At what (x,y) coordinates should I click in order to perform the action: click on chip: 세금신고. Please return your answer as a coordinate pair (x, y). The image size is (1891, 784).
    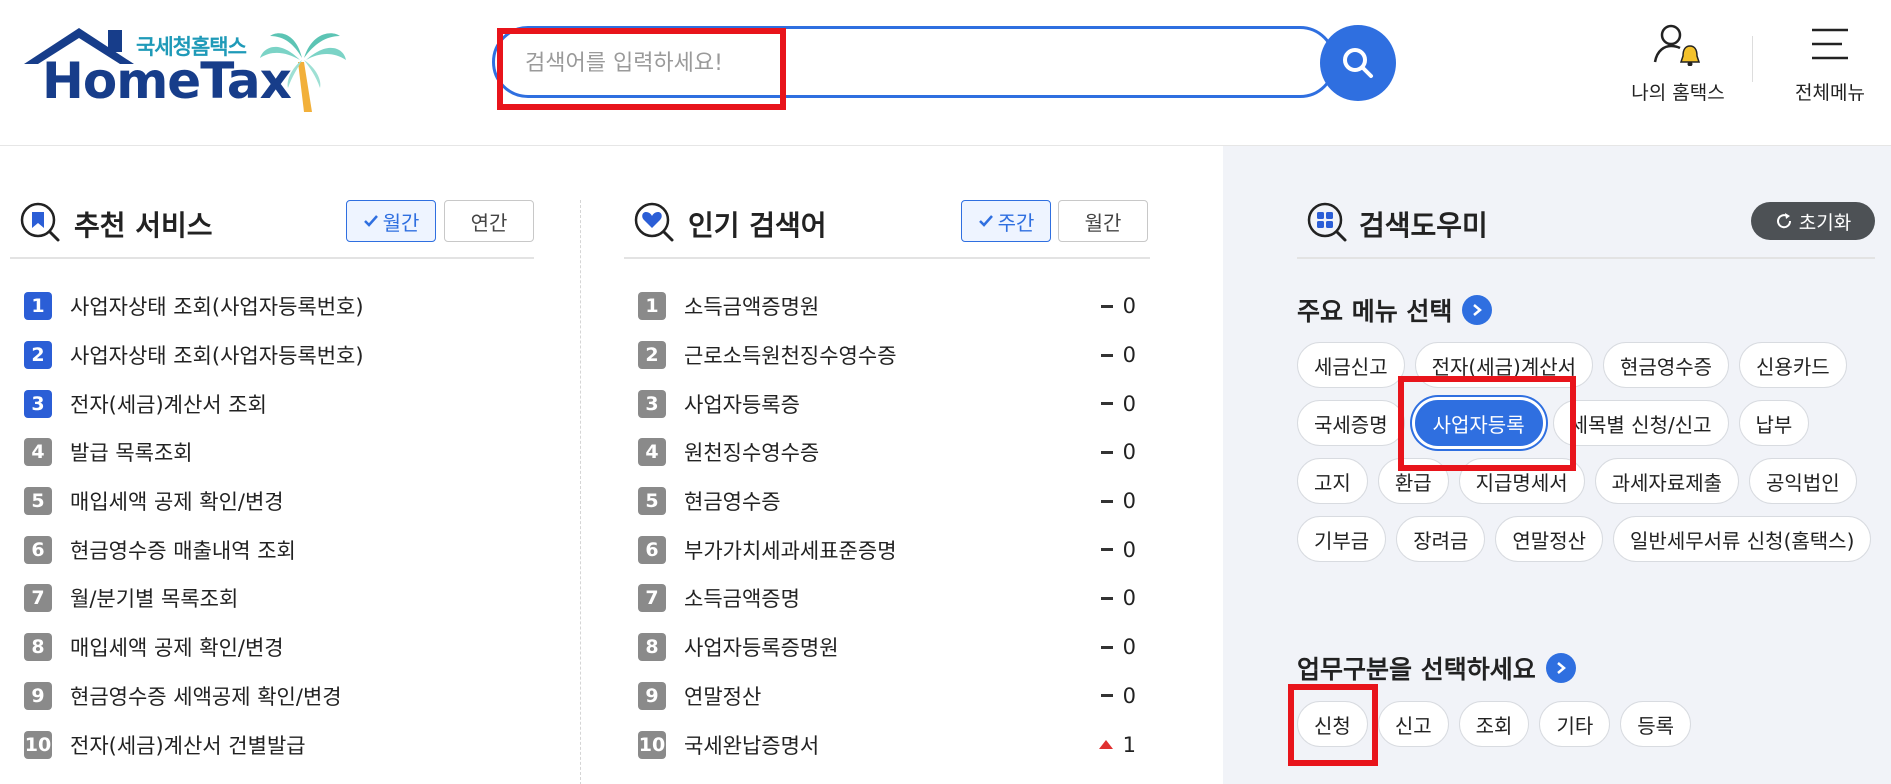
    Looking at the image, I should click on (1351, 365).